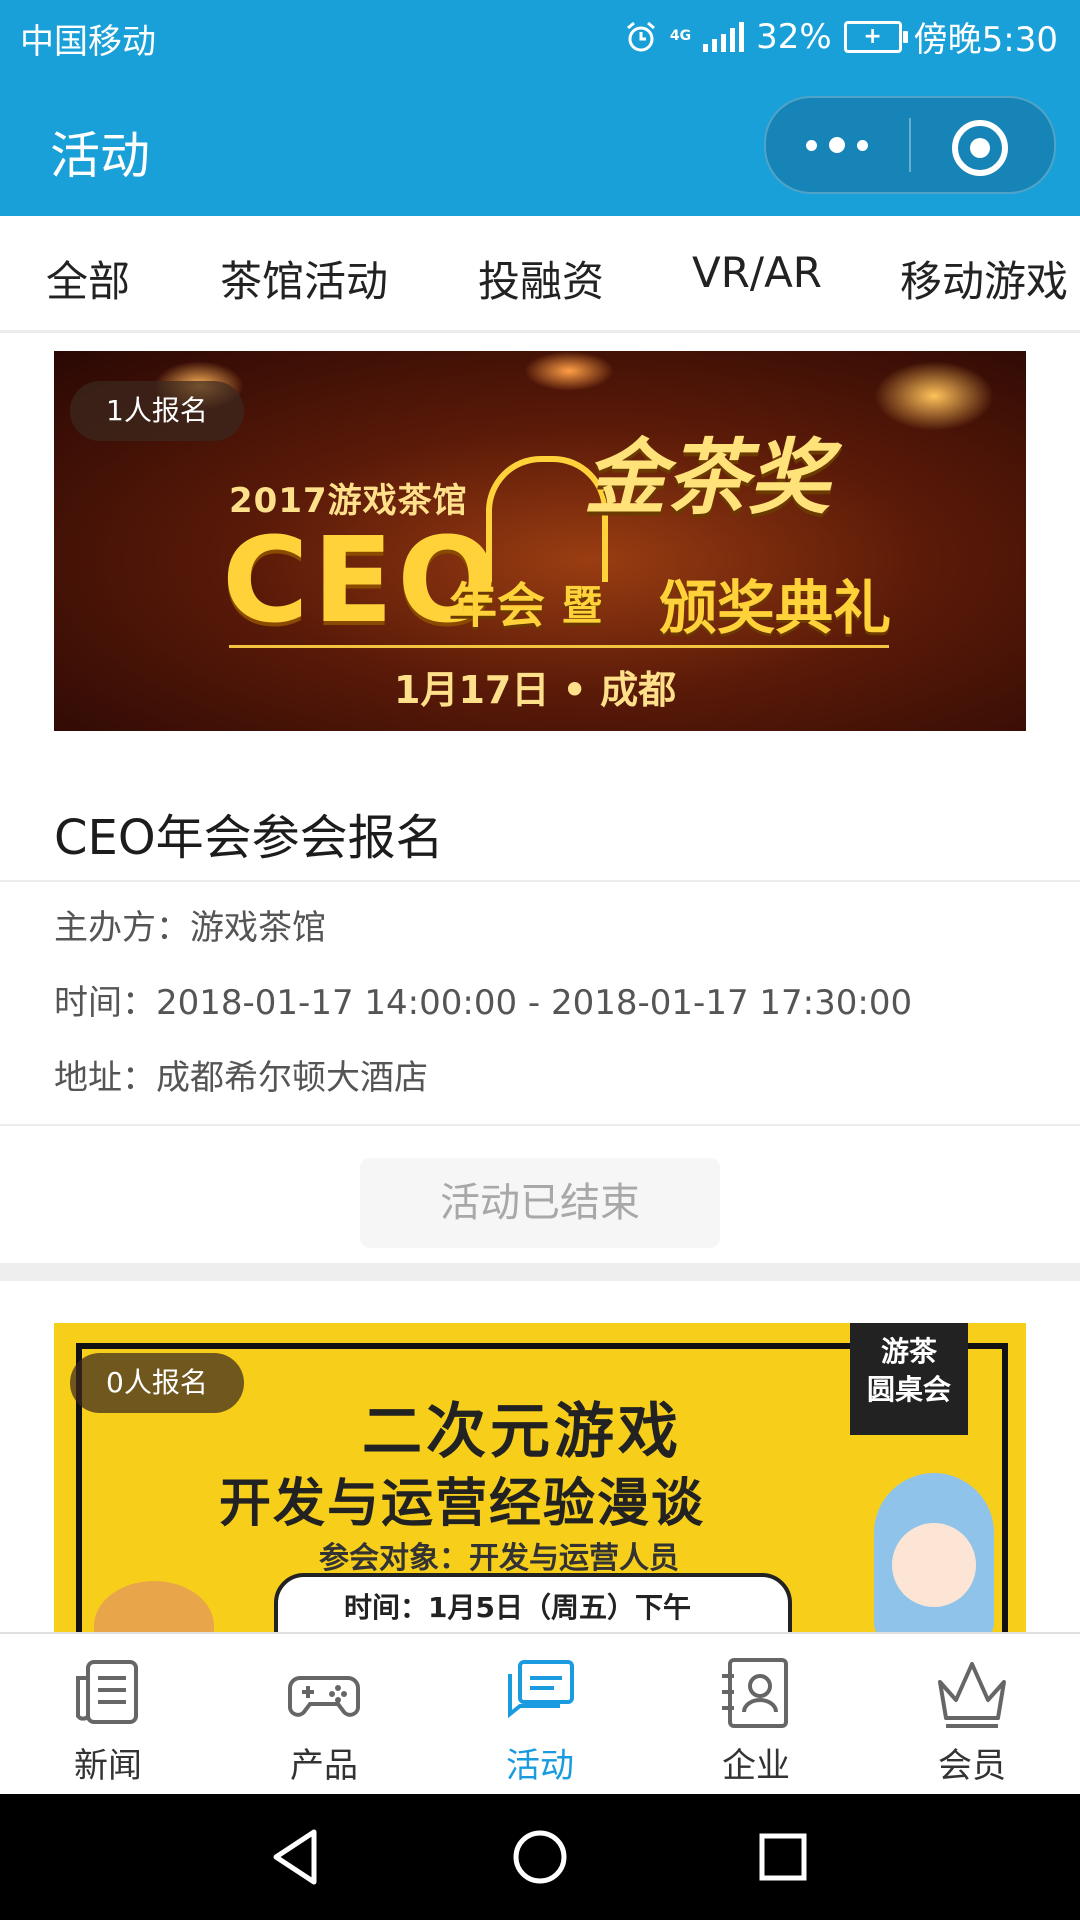  What do you see at coordinates (540, 37) in the screenshot?
I see `status-bar: 中国移动 4G 32% + 傍晚5:30` at bounding box center [540, 37].